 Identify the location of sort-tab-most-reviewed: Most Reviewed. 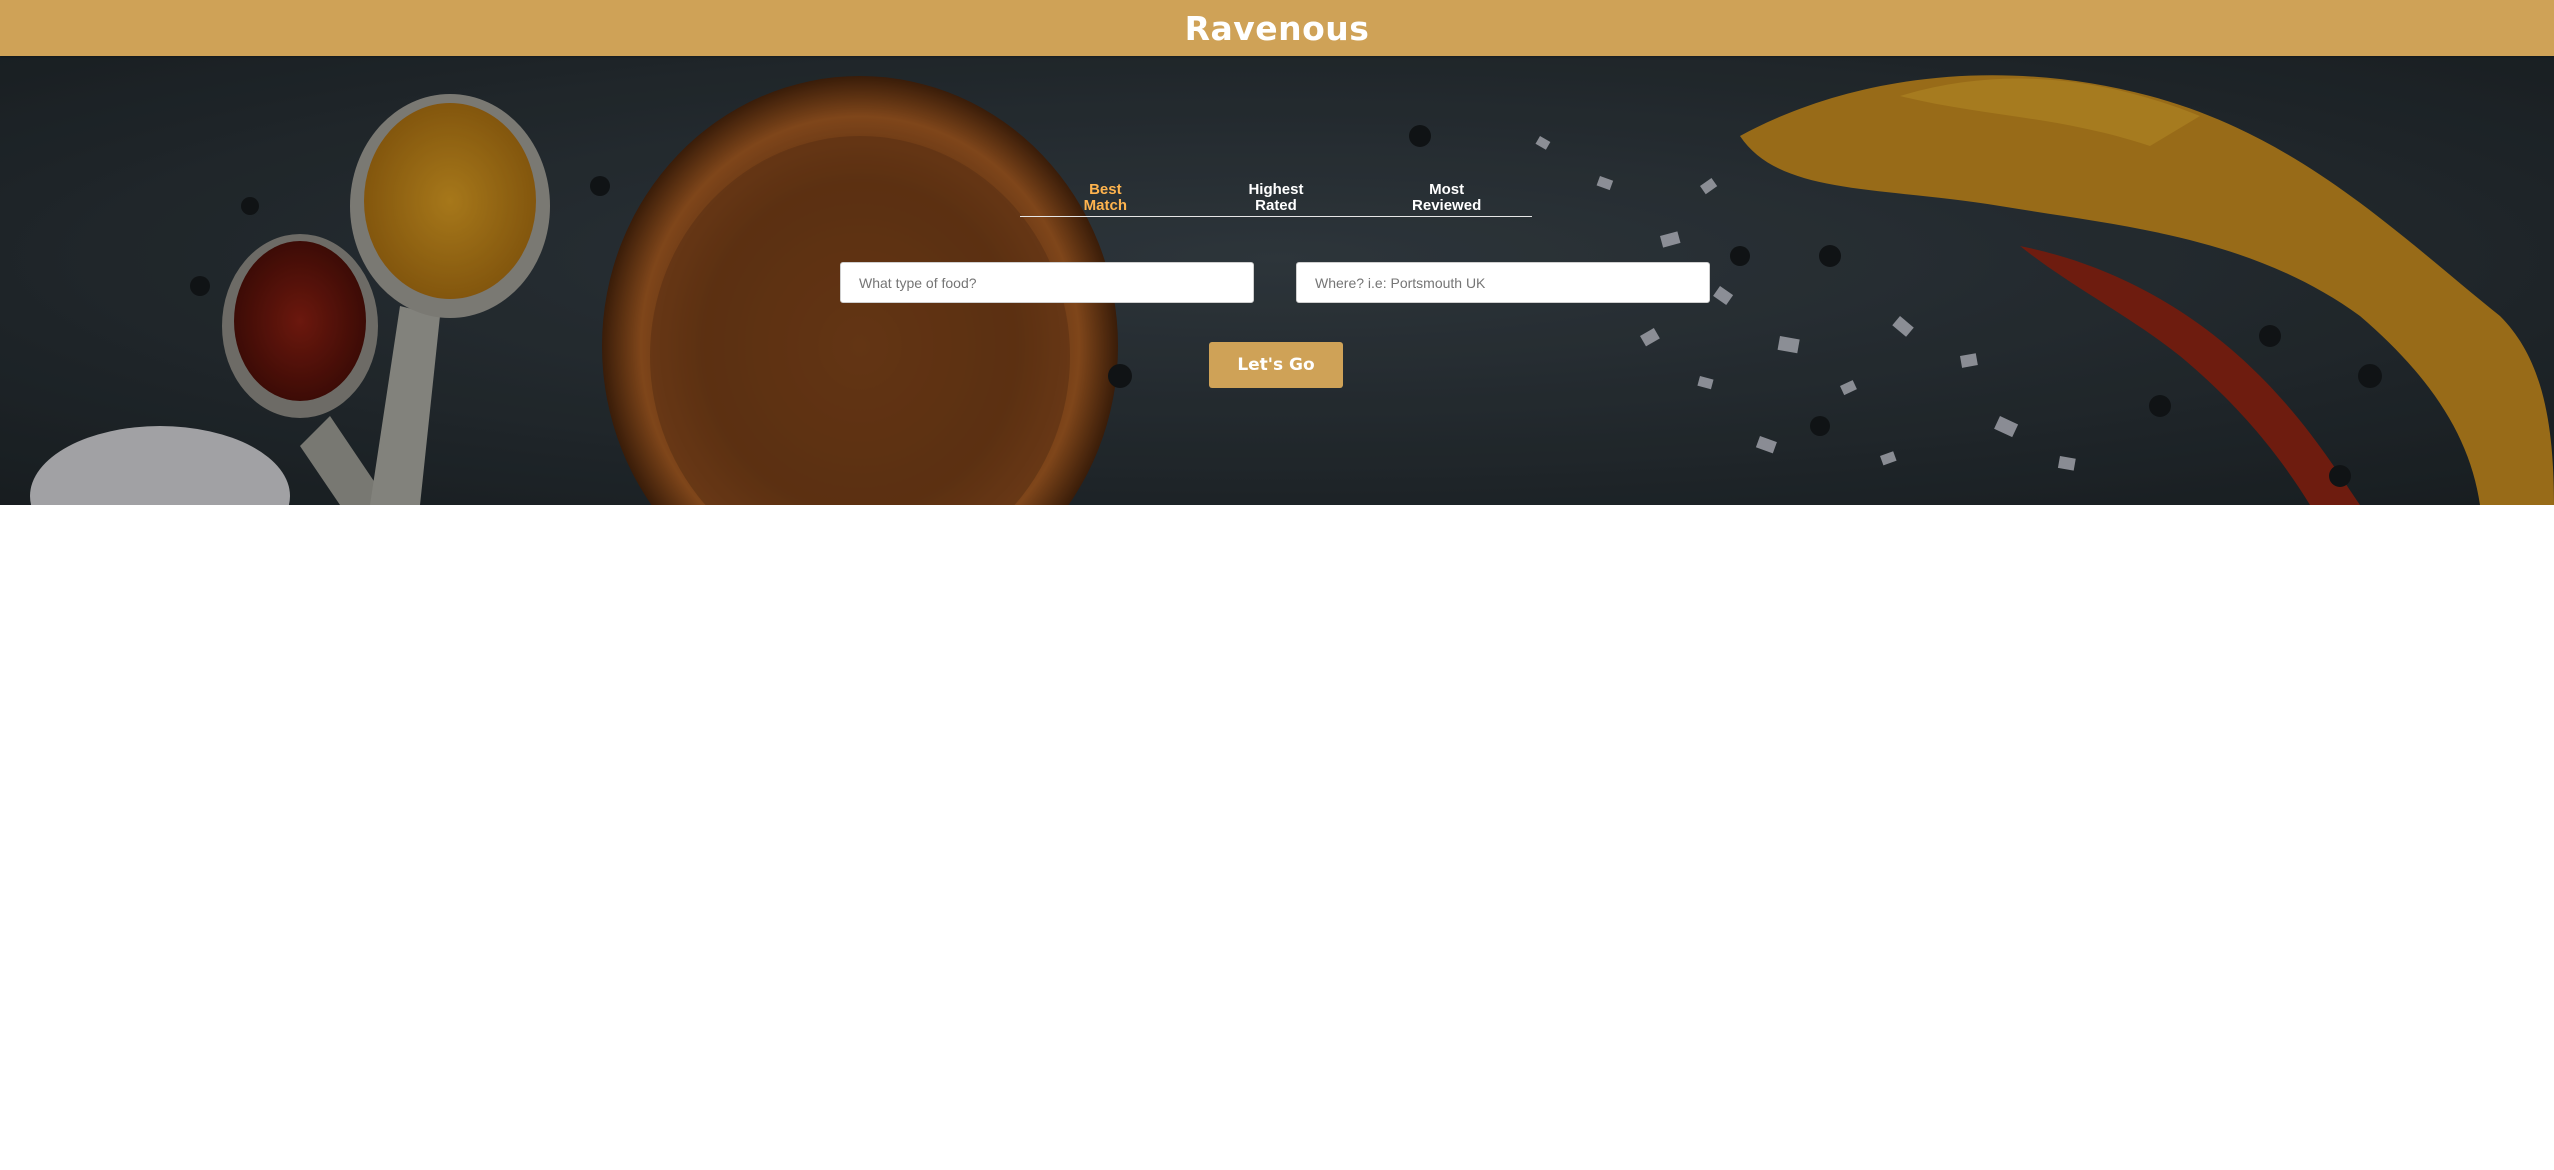
(1447, 199).